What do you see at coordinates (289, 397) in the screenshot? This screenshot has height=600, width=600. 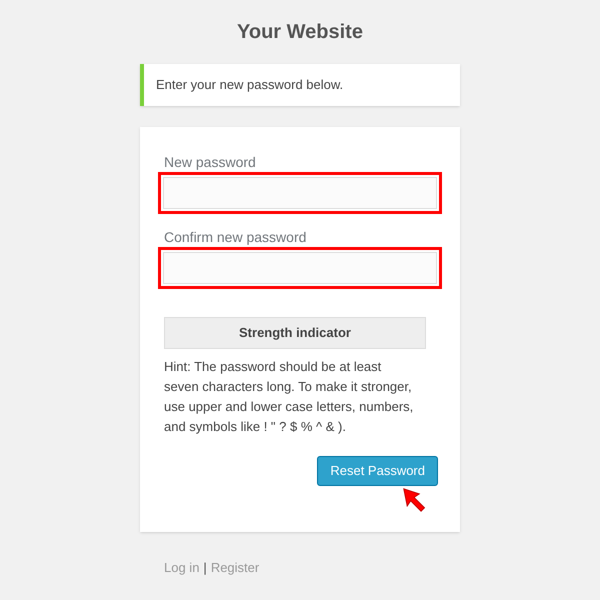 I see `hint-text: Hint: The password should be at least seven characters long. To make it stronger, use upper and lower case letters, numbers, and symbols like ! " ? $ % ^ & ).` at bounding box center [289, 397].